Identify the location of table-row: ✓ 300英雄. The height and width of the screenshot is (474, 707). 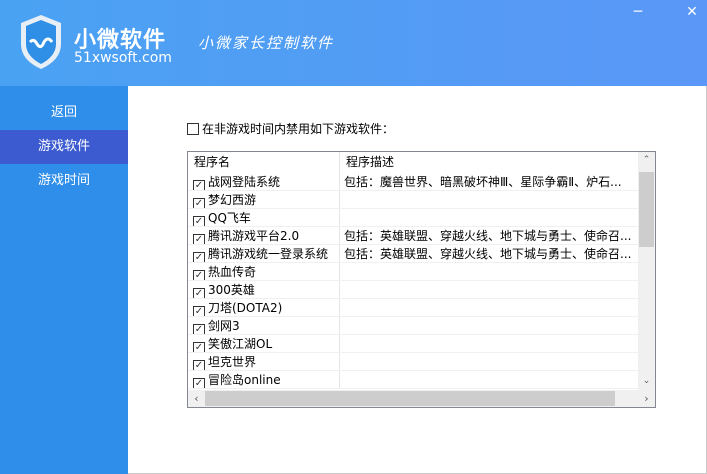
(421, 290).